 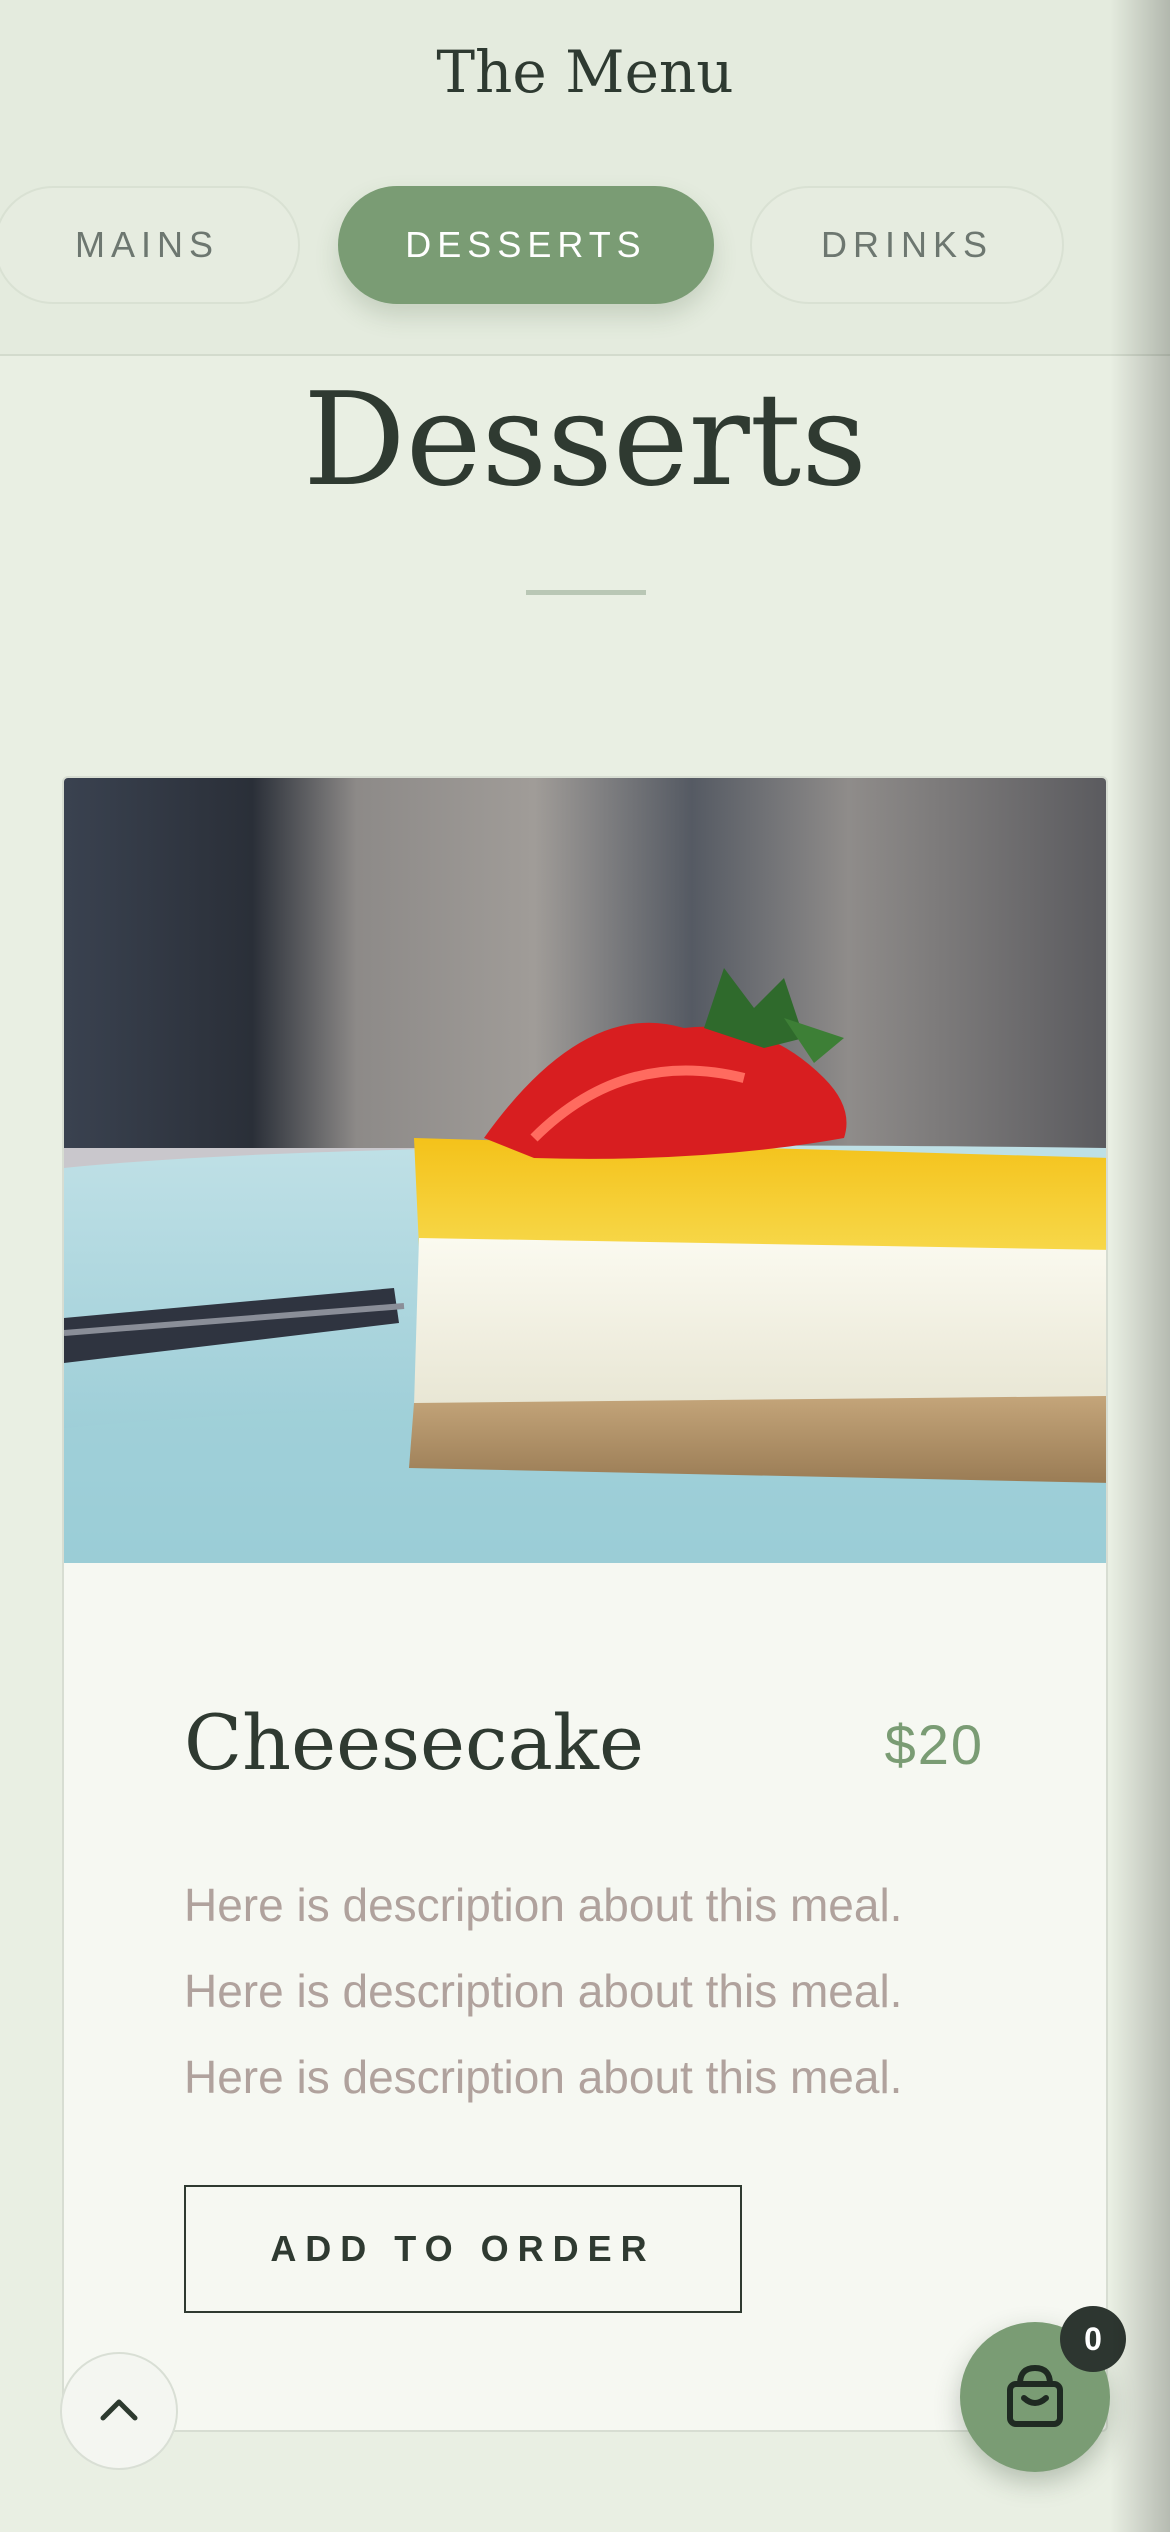 What do you see at coordinates (463, 2249) in the screenshot?
I see `add-to-order-button: ADD TO ORDER` at bounding box center [463, 2249].